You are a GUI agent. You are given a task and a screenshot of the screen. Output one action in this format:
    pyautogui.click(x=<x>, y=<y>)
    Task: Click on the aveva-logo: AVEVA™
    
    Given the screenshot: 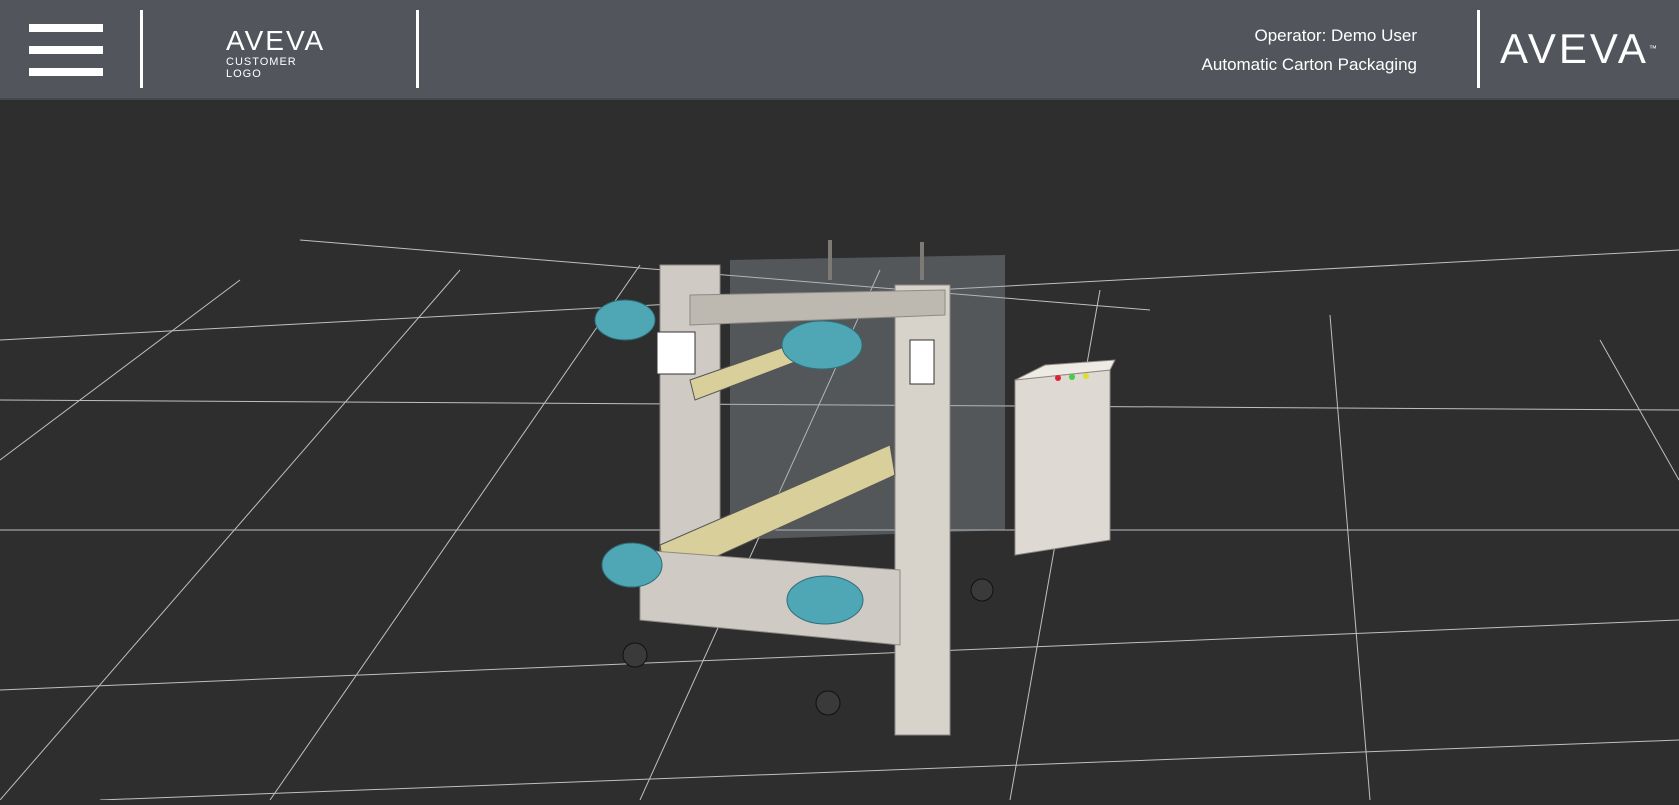 What is the action you would take?
    pyautogui.click(x=1580, y=48)
    